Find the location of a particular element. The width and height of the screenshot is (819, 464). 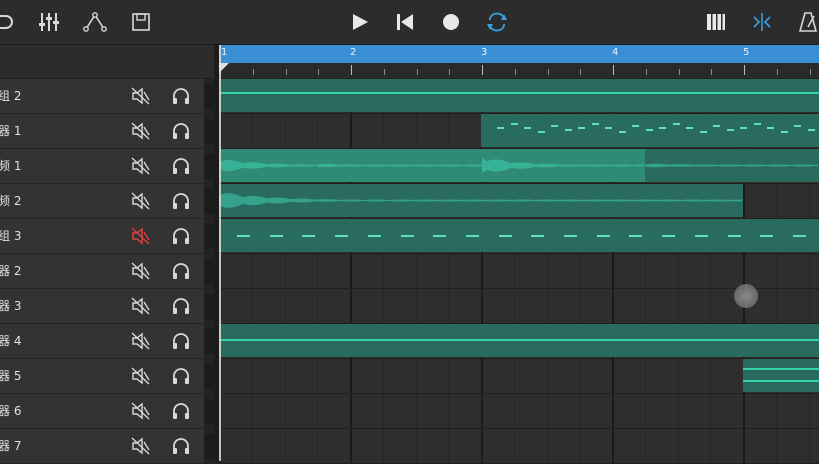

snap-button is located at coordinates (762, 22).